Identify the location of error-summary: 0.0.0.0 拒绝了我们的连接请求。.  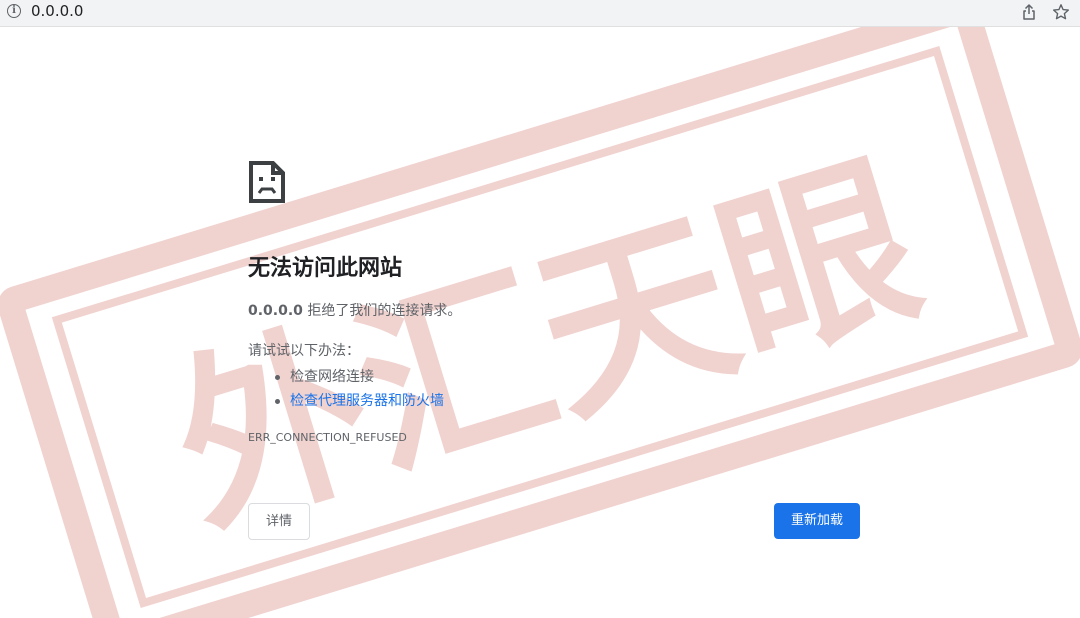
(354, 311).